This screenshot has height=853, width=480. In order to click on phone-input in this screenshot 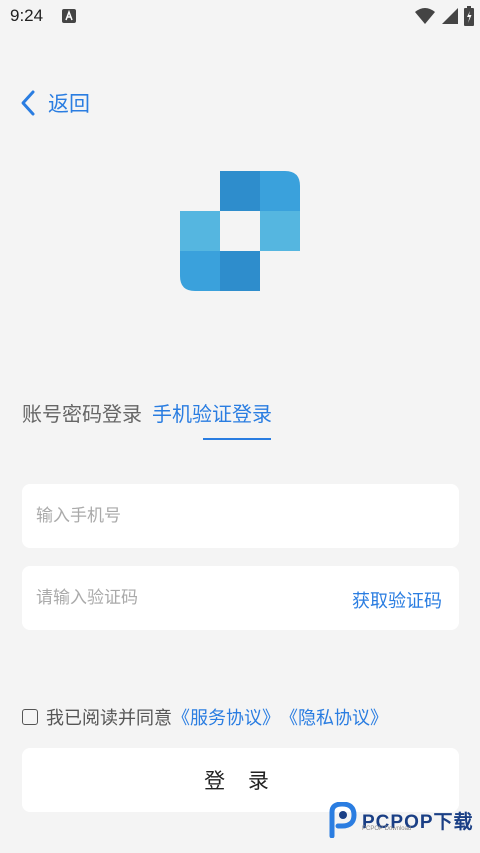, I will do `click(172, 516)`.